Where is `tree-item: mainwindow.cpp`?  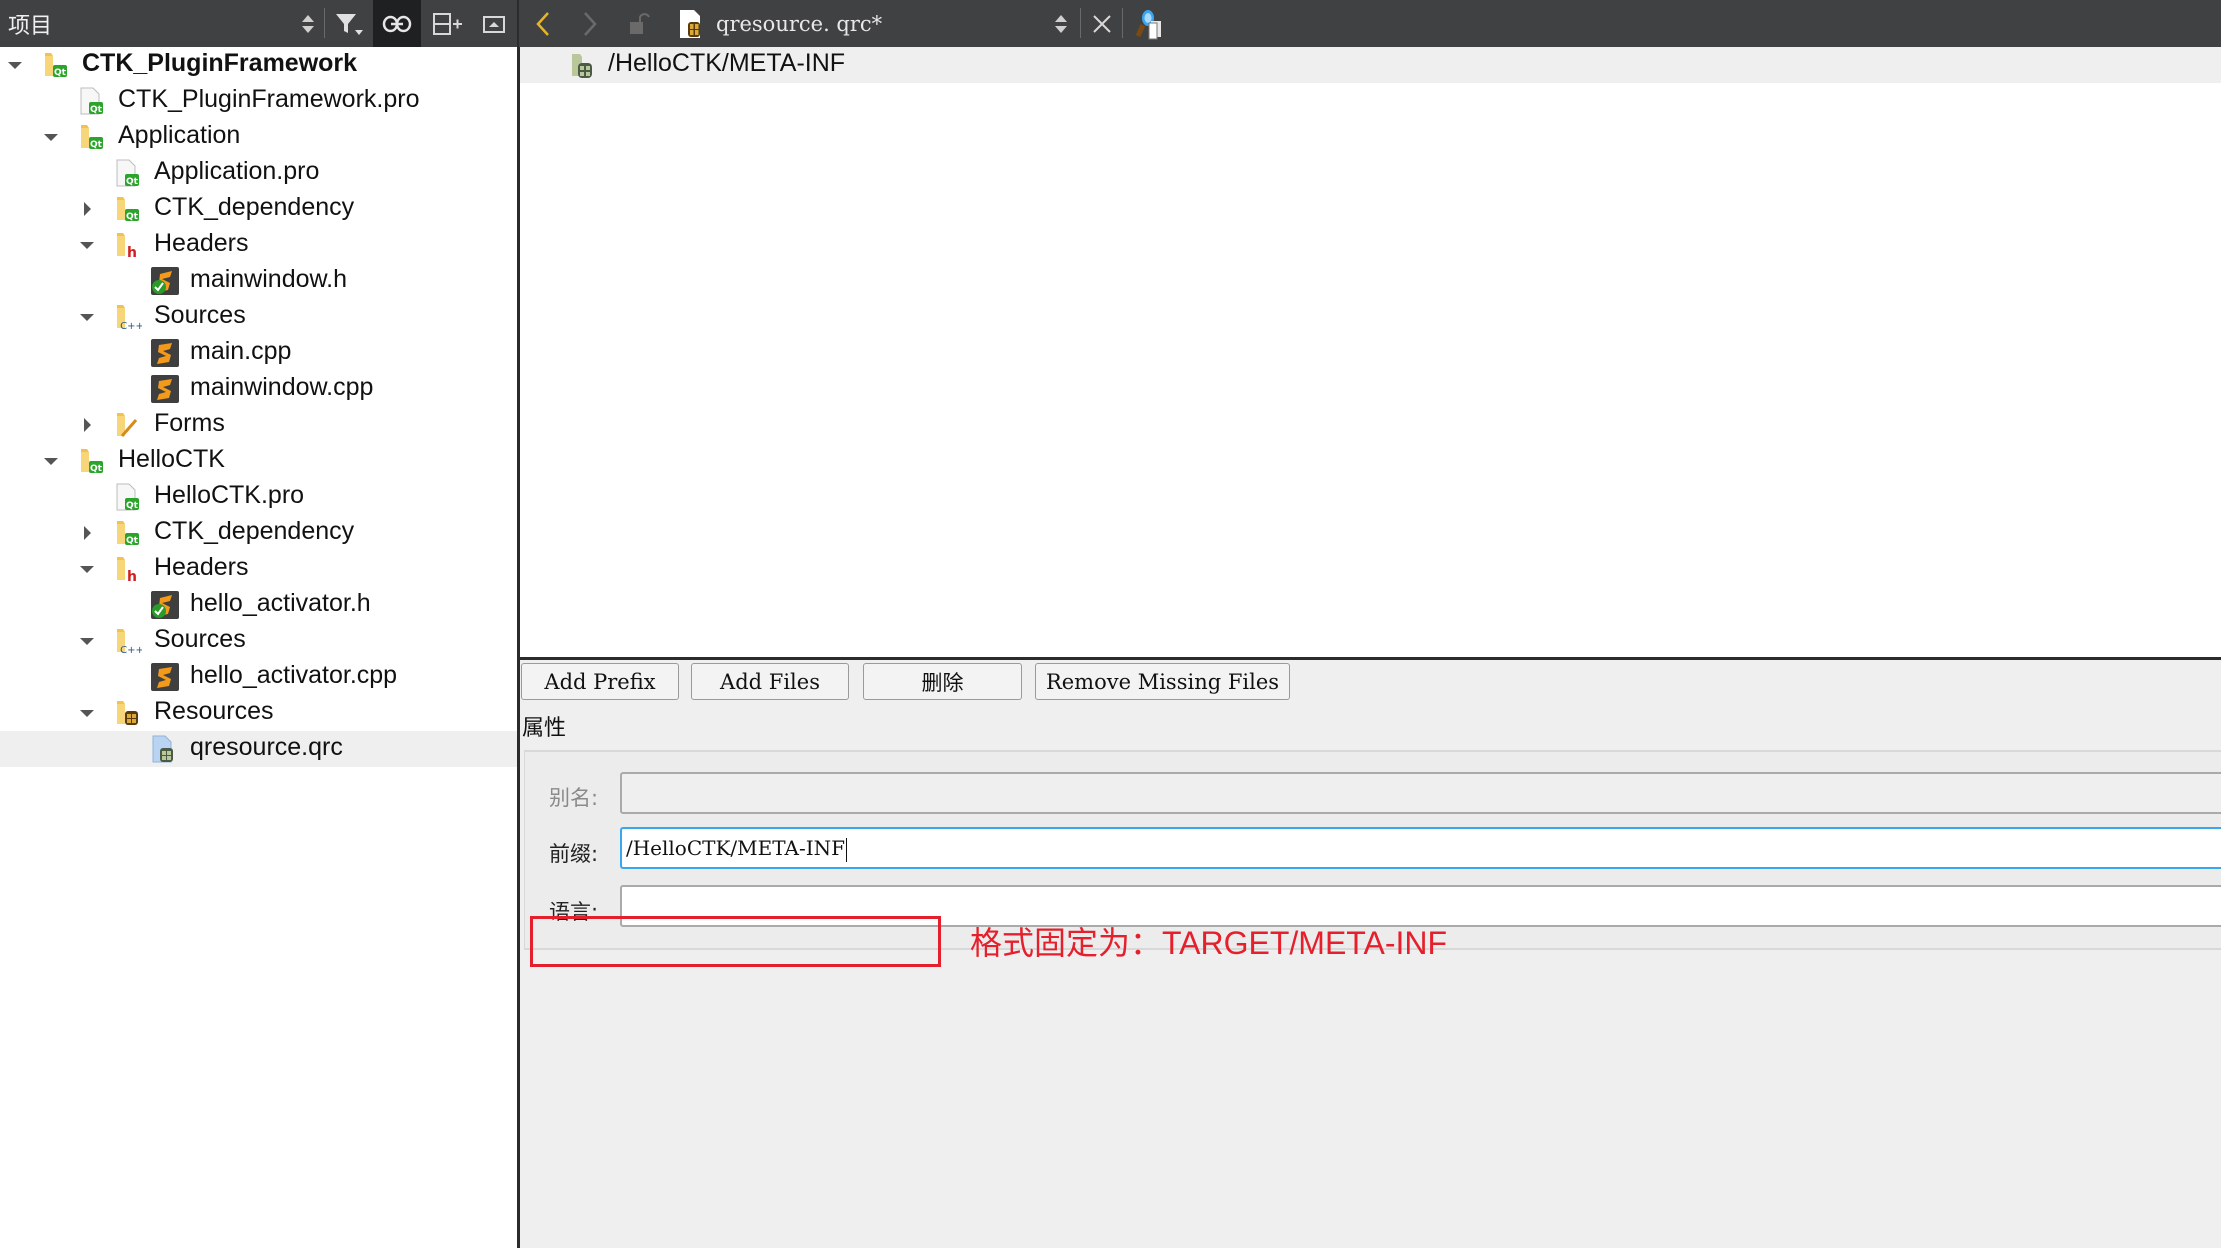 tree-item: mainwindow.cpp is located at coordinates (258, 389).